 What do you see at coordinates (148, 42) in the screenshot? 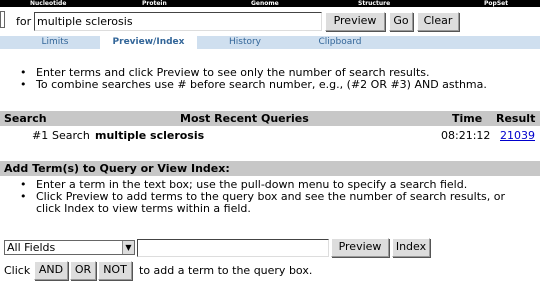
I see `tab-preview-index: Preview/Index` at bounding box center [148, 42].